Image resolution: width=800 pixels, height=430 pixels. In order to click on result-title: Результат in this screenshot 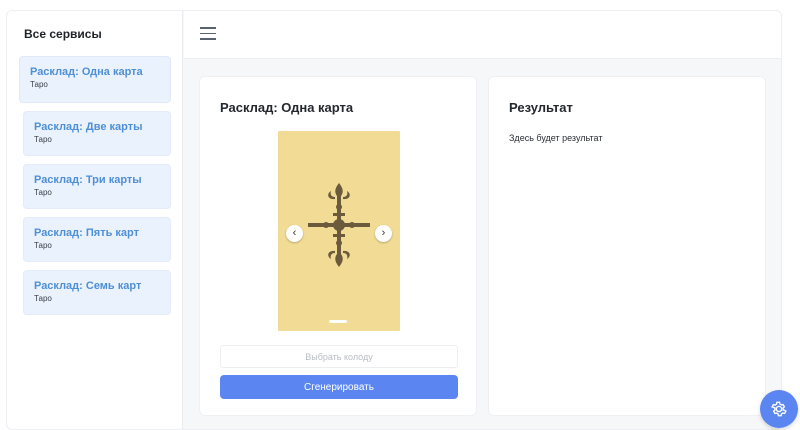, I will do `click(541, 107)`.